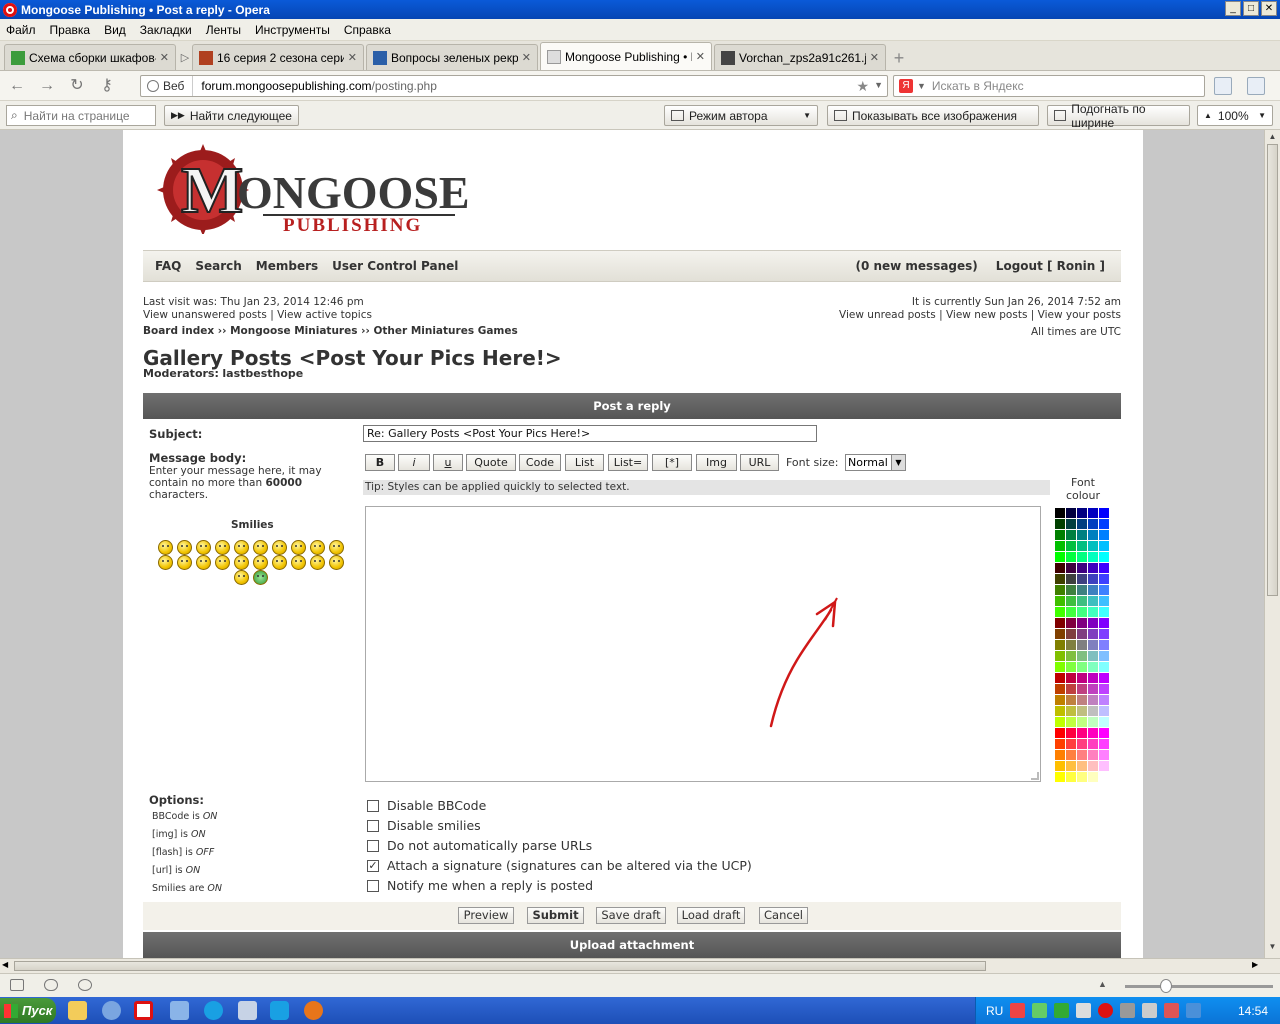  Describe the element at coordinates (628, 462) in the screenshot. I see `list-ordered-button: List=` at that location.